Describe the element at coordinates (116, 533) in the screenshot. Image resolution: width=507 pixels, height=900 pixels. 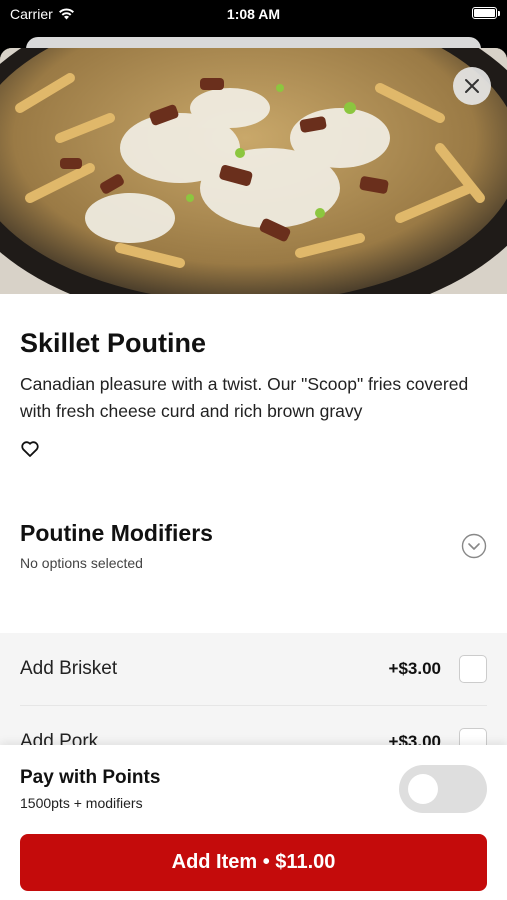
I see `modifiers-title: Poutine Modifiers` at that location.